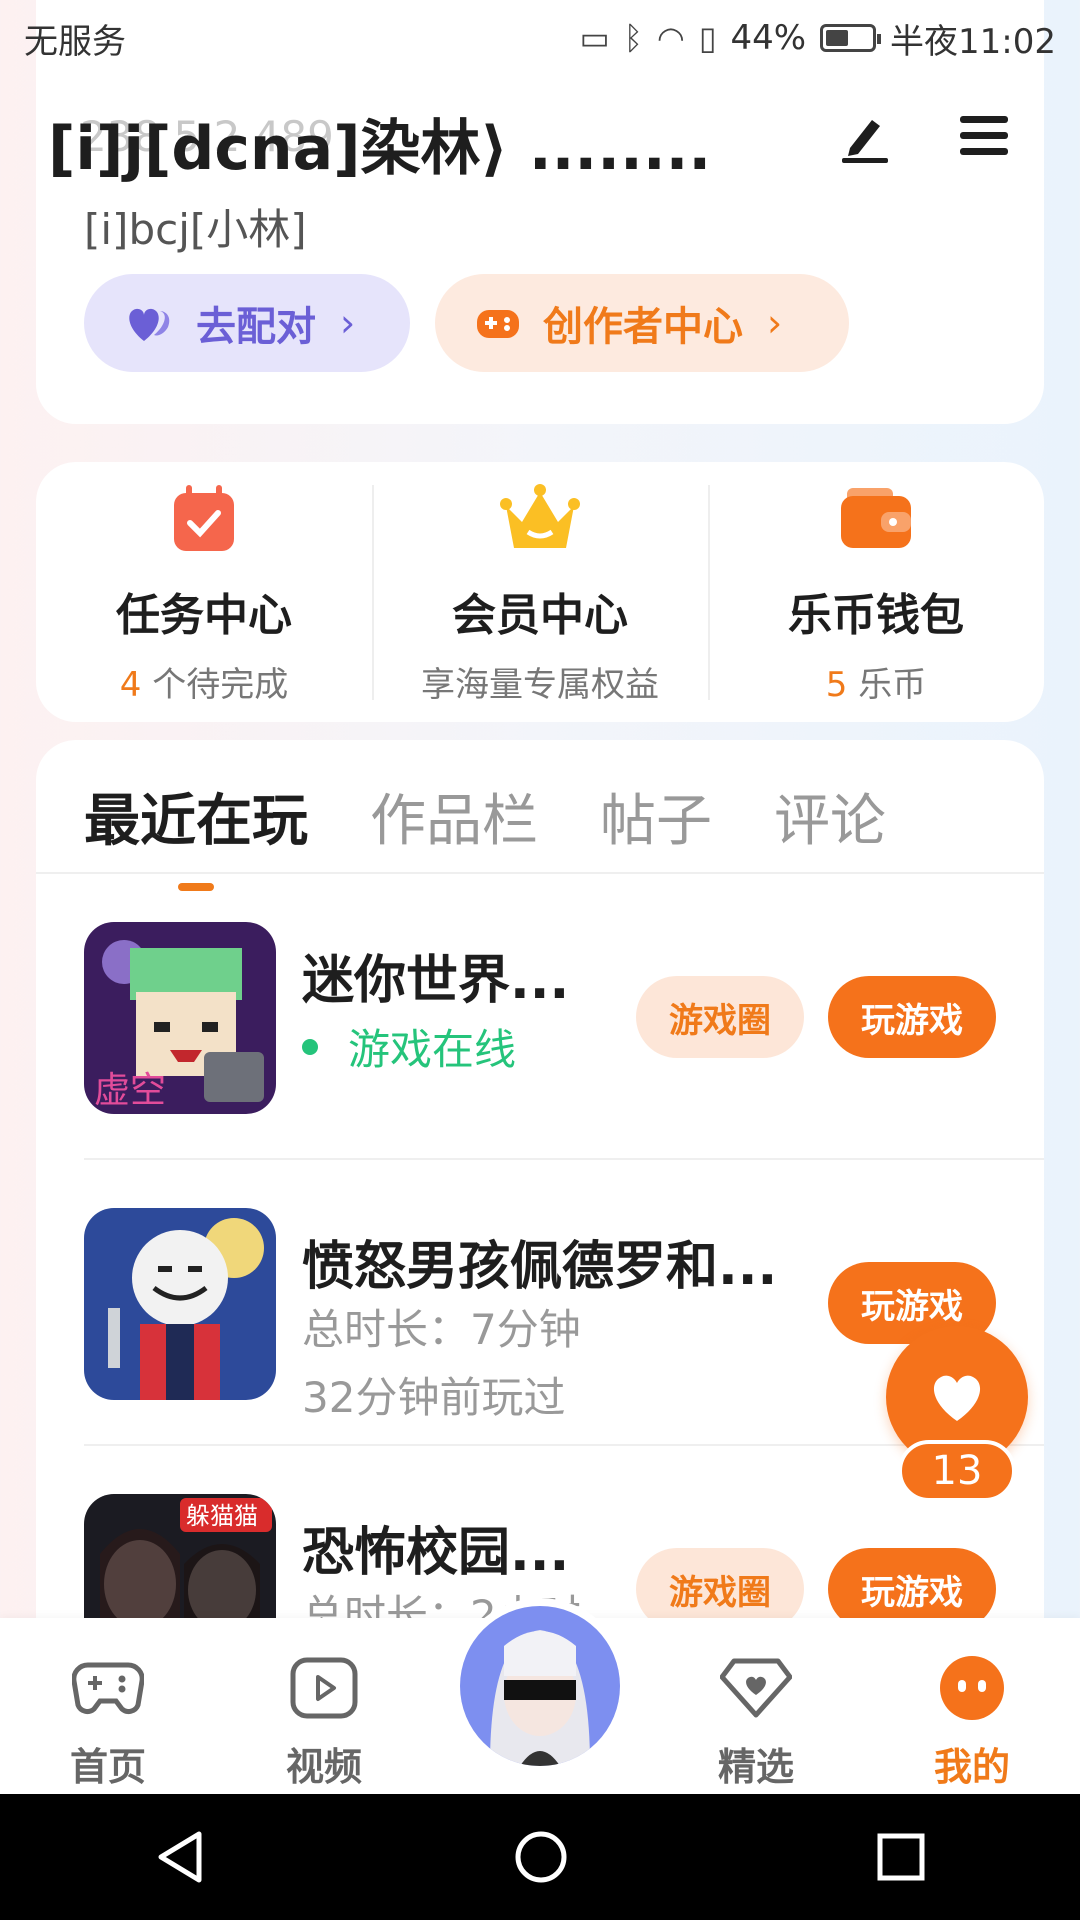 This screenshot has width=1080, height=1920. I want to click on match-button-label: 去配对, so click(256, 327).